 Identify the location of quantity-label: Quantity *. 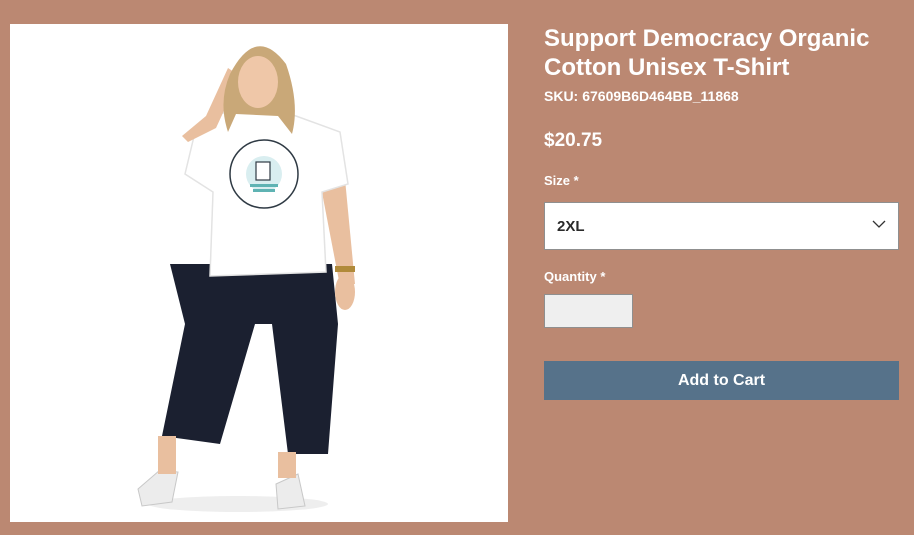
(575, 276).